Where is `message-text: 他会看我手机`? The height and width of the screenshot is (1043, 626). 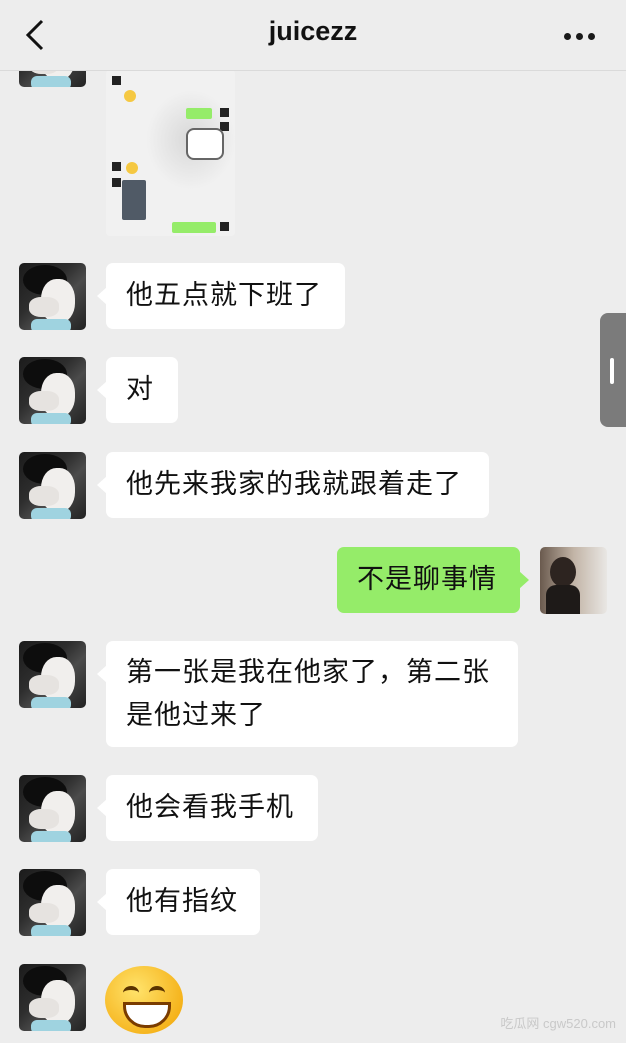
message-text: 他会看我手机 is located at coordinates (210, 807).